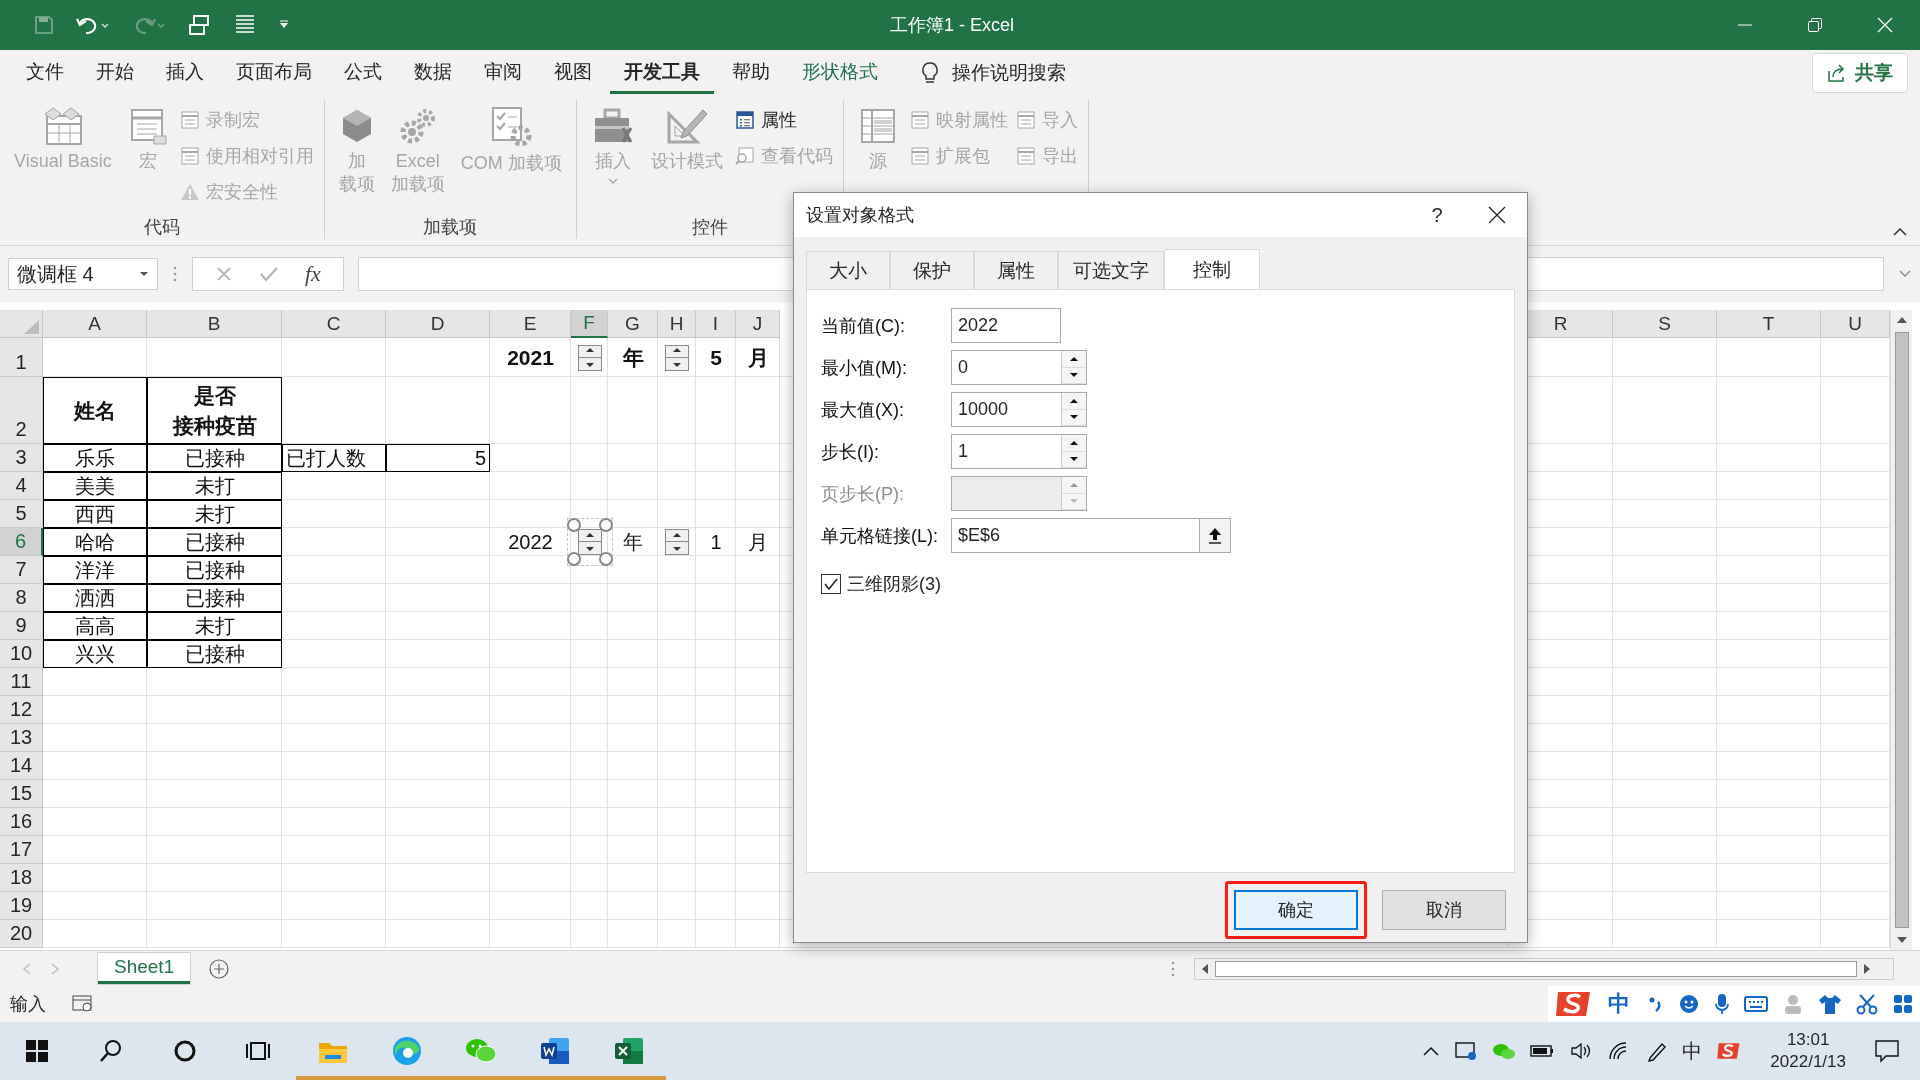 The width and height of the screenshot is (1920, 1080). What do you see at coordinates (214, 570) in the screenshot?
I see `table-cell: 已接种` at bounding box center [214, 570].